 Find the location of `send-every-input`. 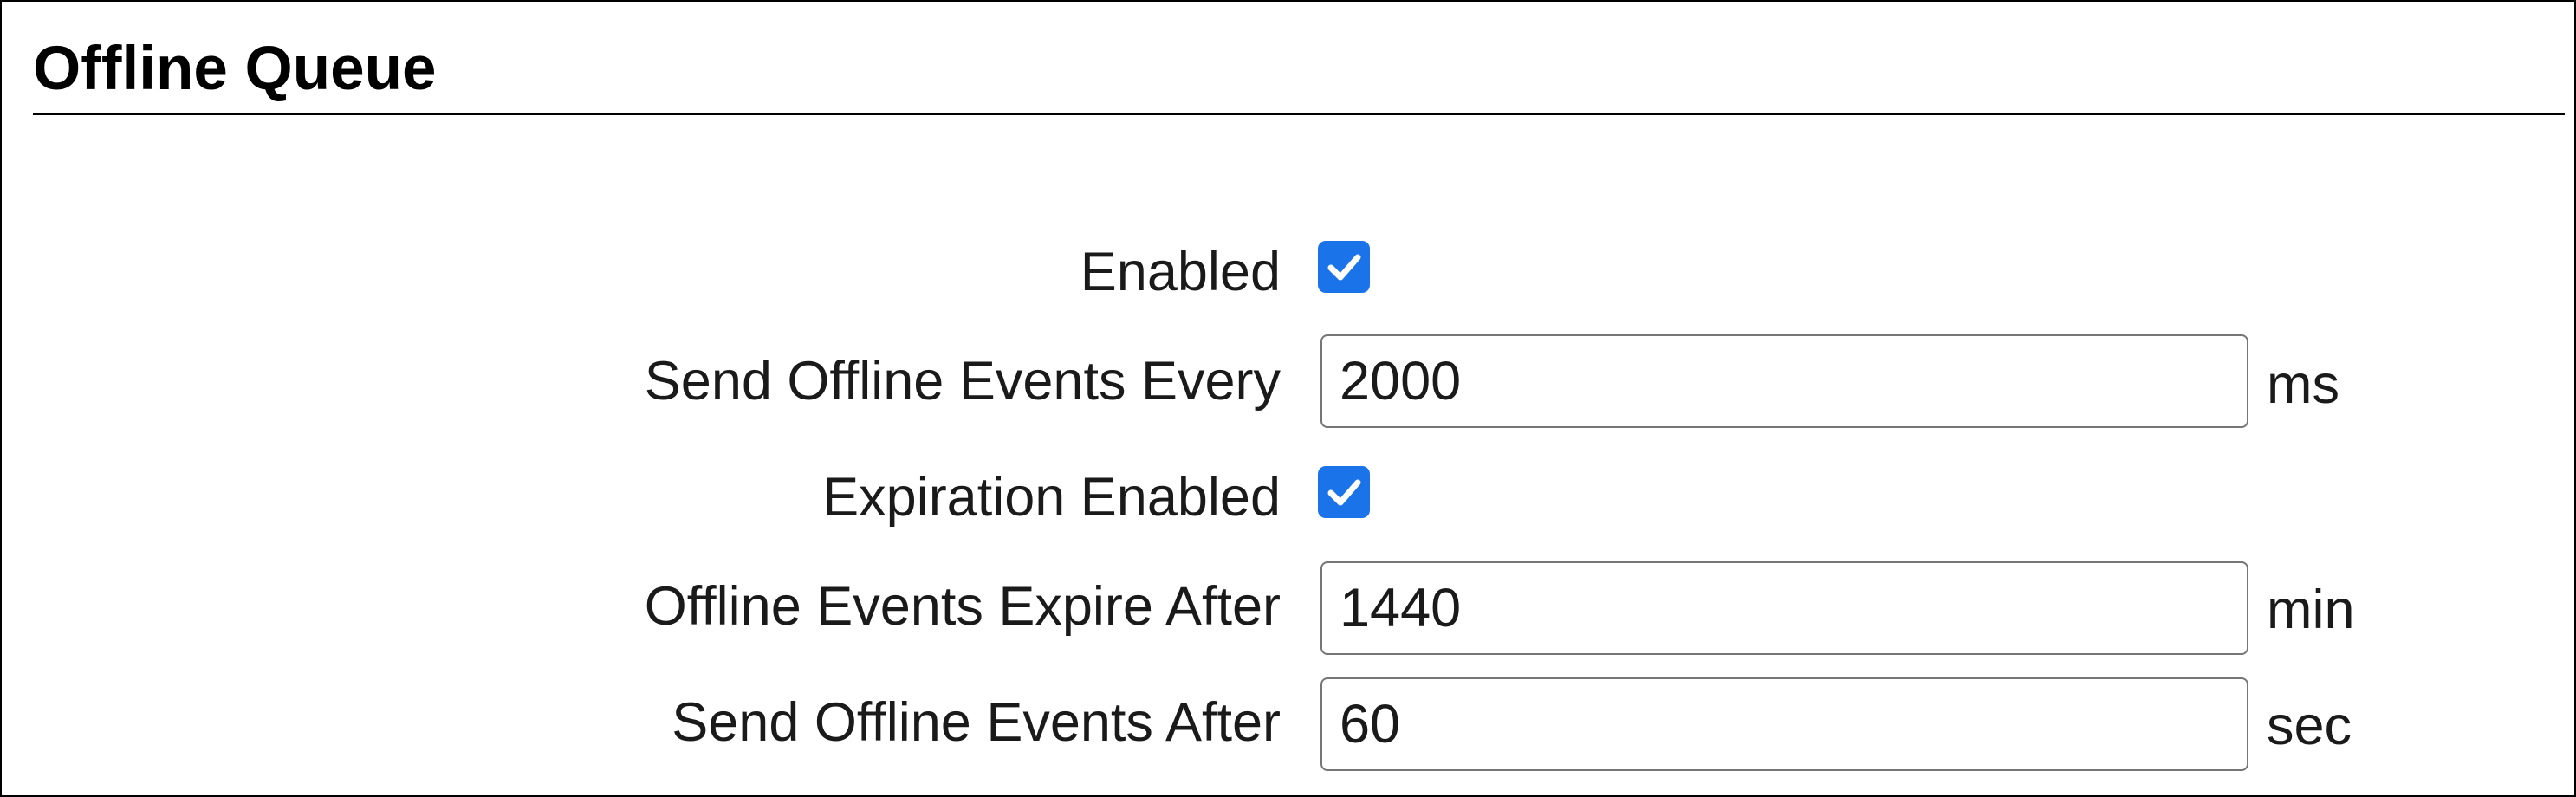

send-every-input is located at coordinates (1784, 381).